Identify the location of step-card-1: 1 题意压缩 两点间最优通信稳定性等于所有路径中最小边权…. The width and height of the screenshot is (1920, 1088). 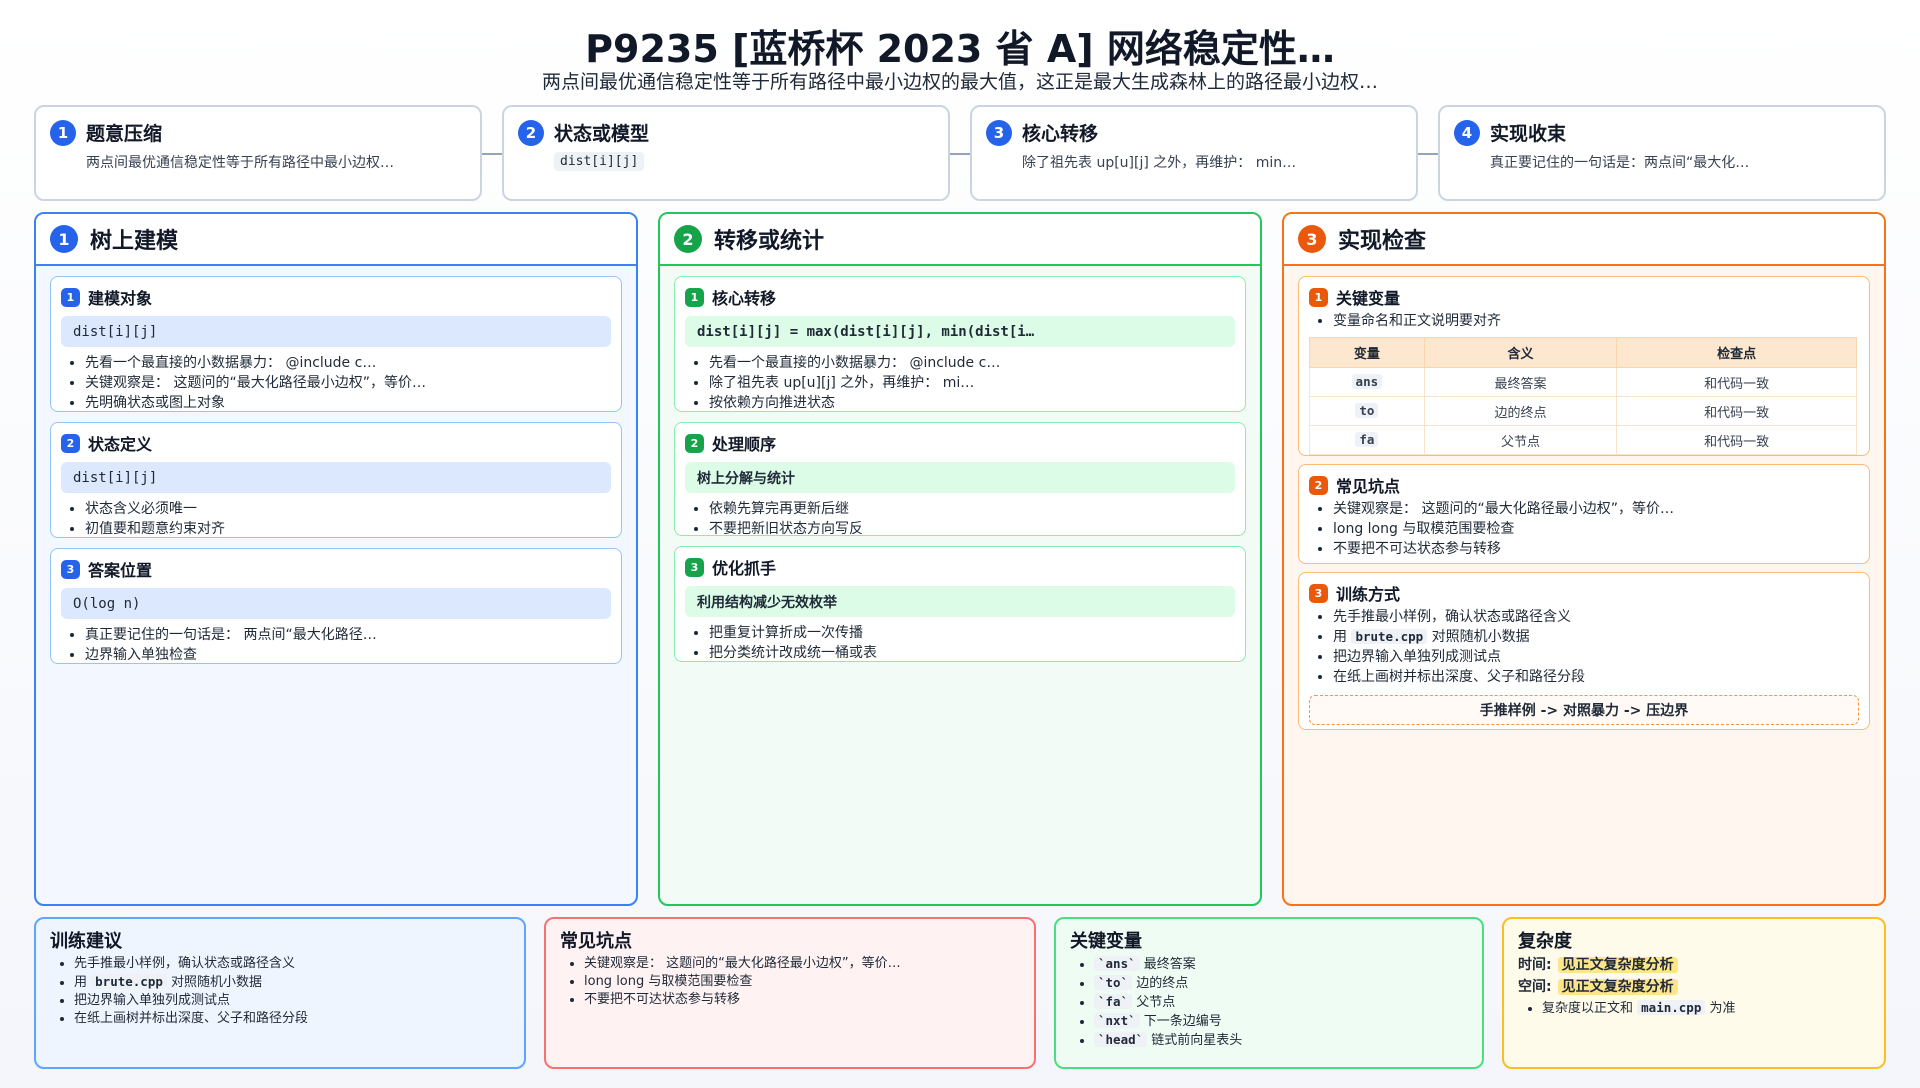
(258, 153).